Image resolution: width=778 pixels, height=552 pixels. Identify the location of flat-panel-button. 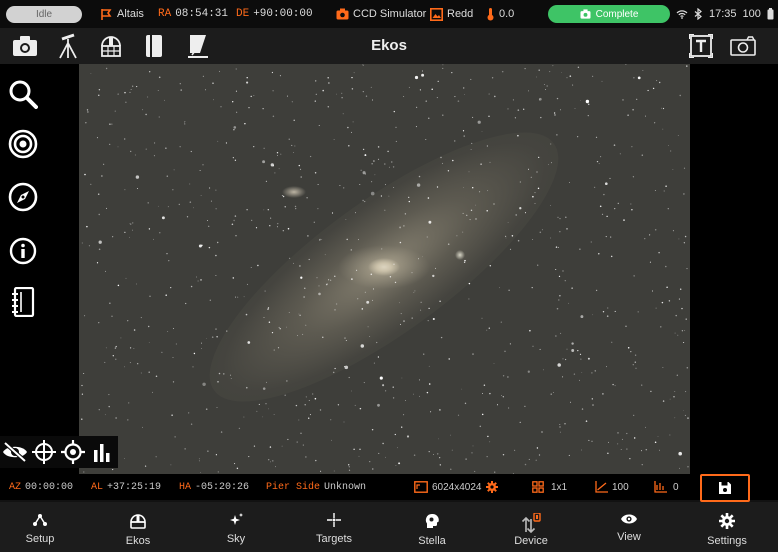
(198, 46).